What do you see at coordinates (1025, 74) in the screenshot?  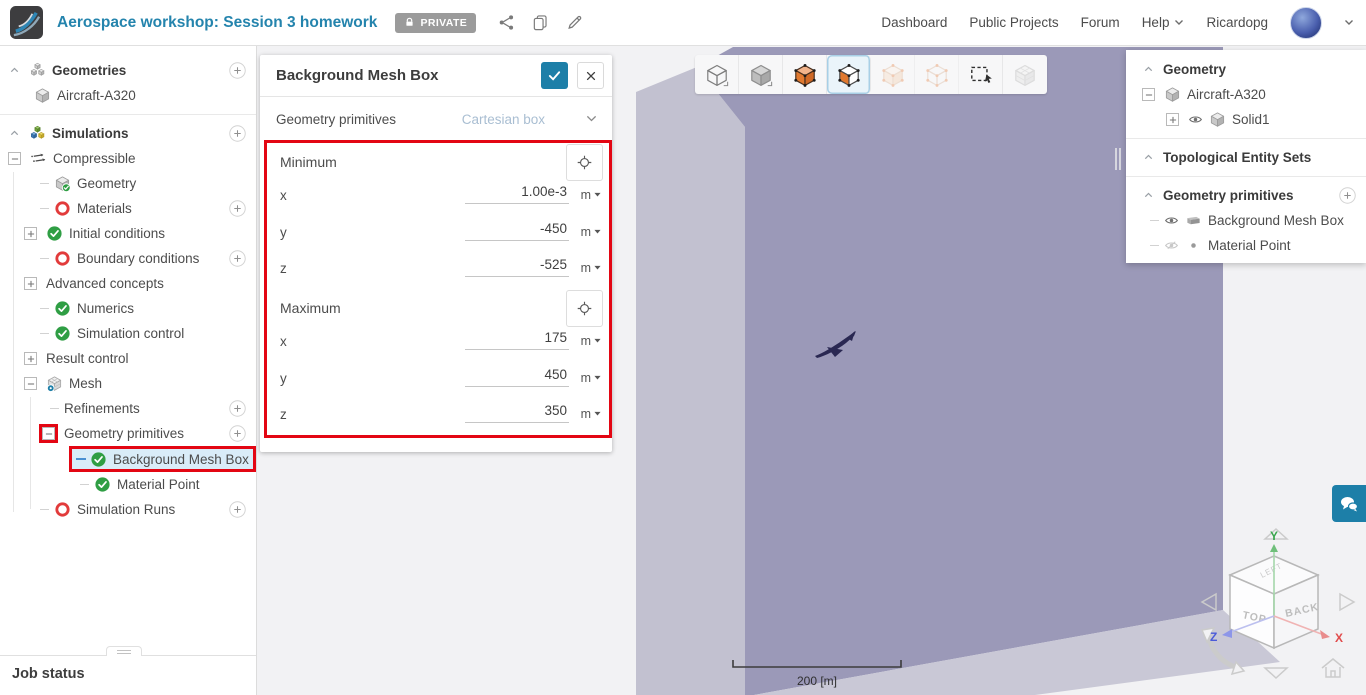 I see `toolbar-mesh-view` at bounding box center [1025, 74].